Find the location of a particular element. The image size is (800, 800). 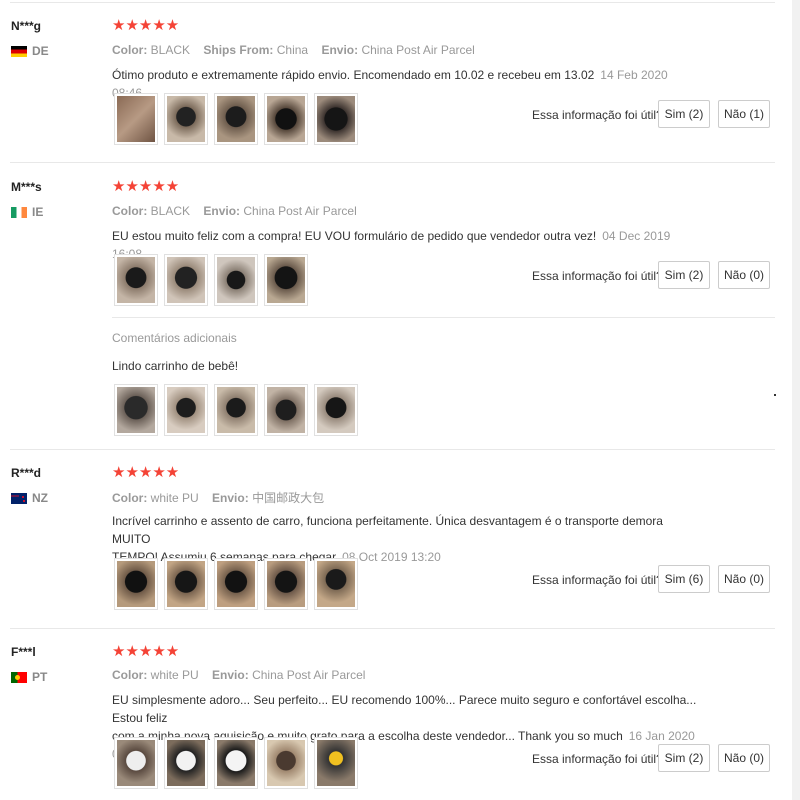

additional-photos is located at coordinates (239, 410).